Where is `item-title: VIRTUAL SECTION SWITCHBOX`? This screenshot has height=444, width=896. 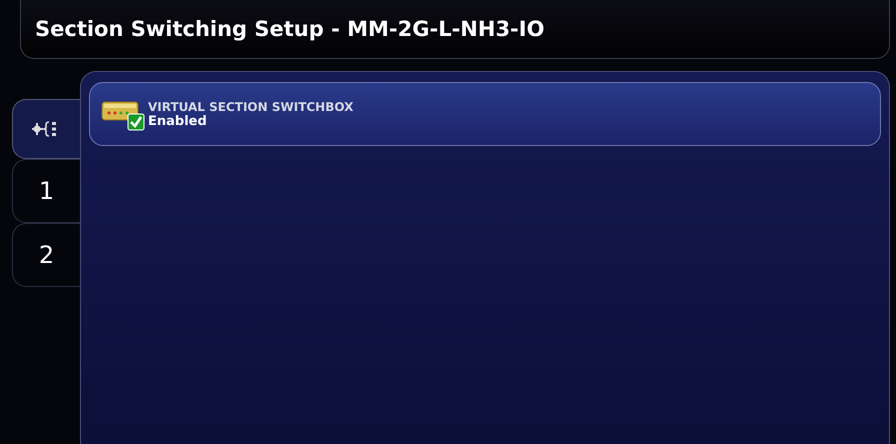
item-title: VIRTUAL SECTION SWITCHBOX is located at coordinates (251, 107).